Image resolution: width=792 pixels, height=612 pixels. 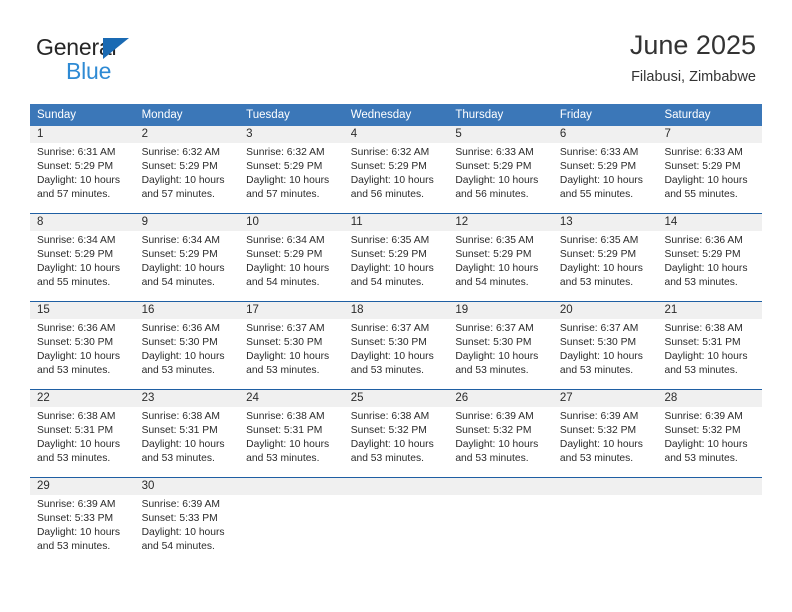 I want to click on day-number: 3, so click(x=291, y=134).